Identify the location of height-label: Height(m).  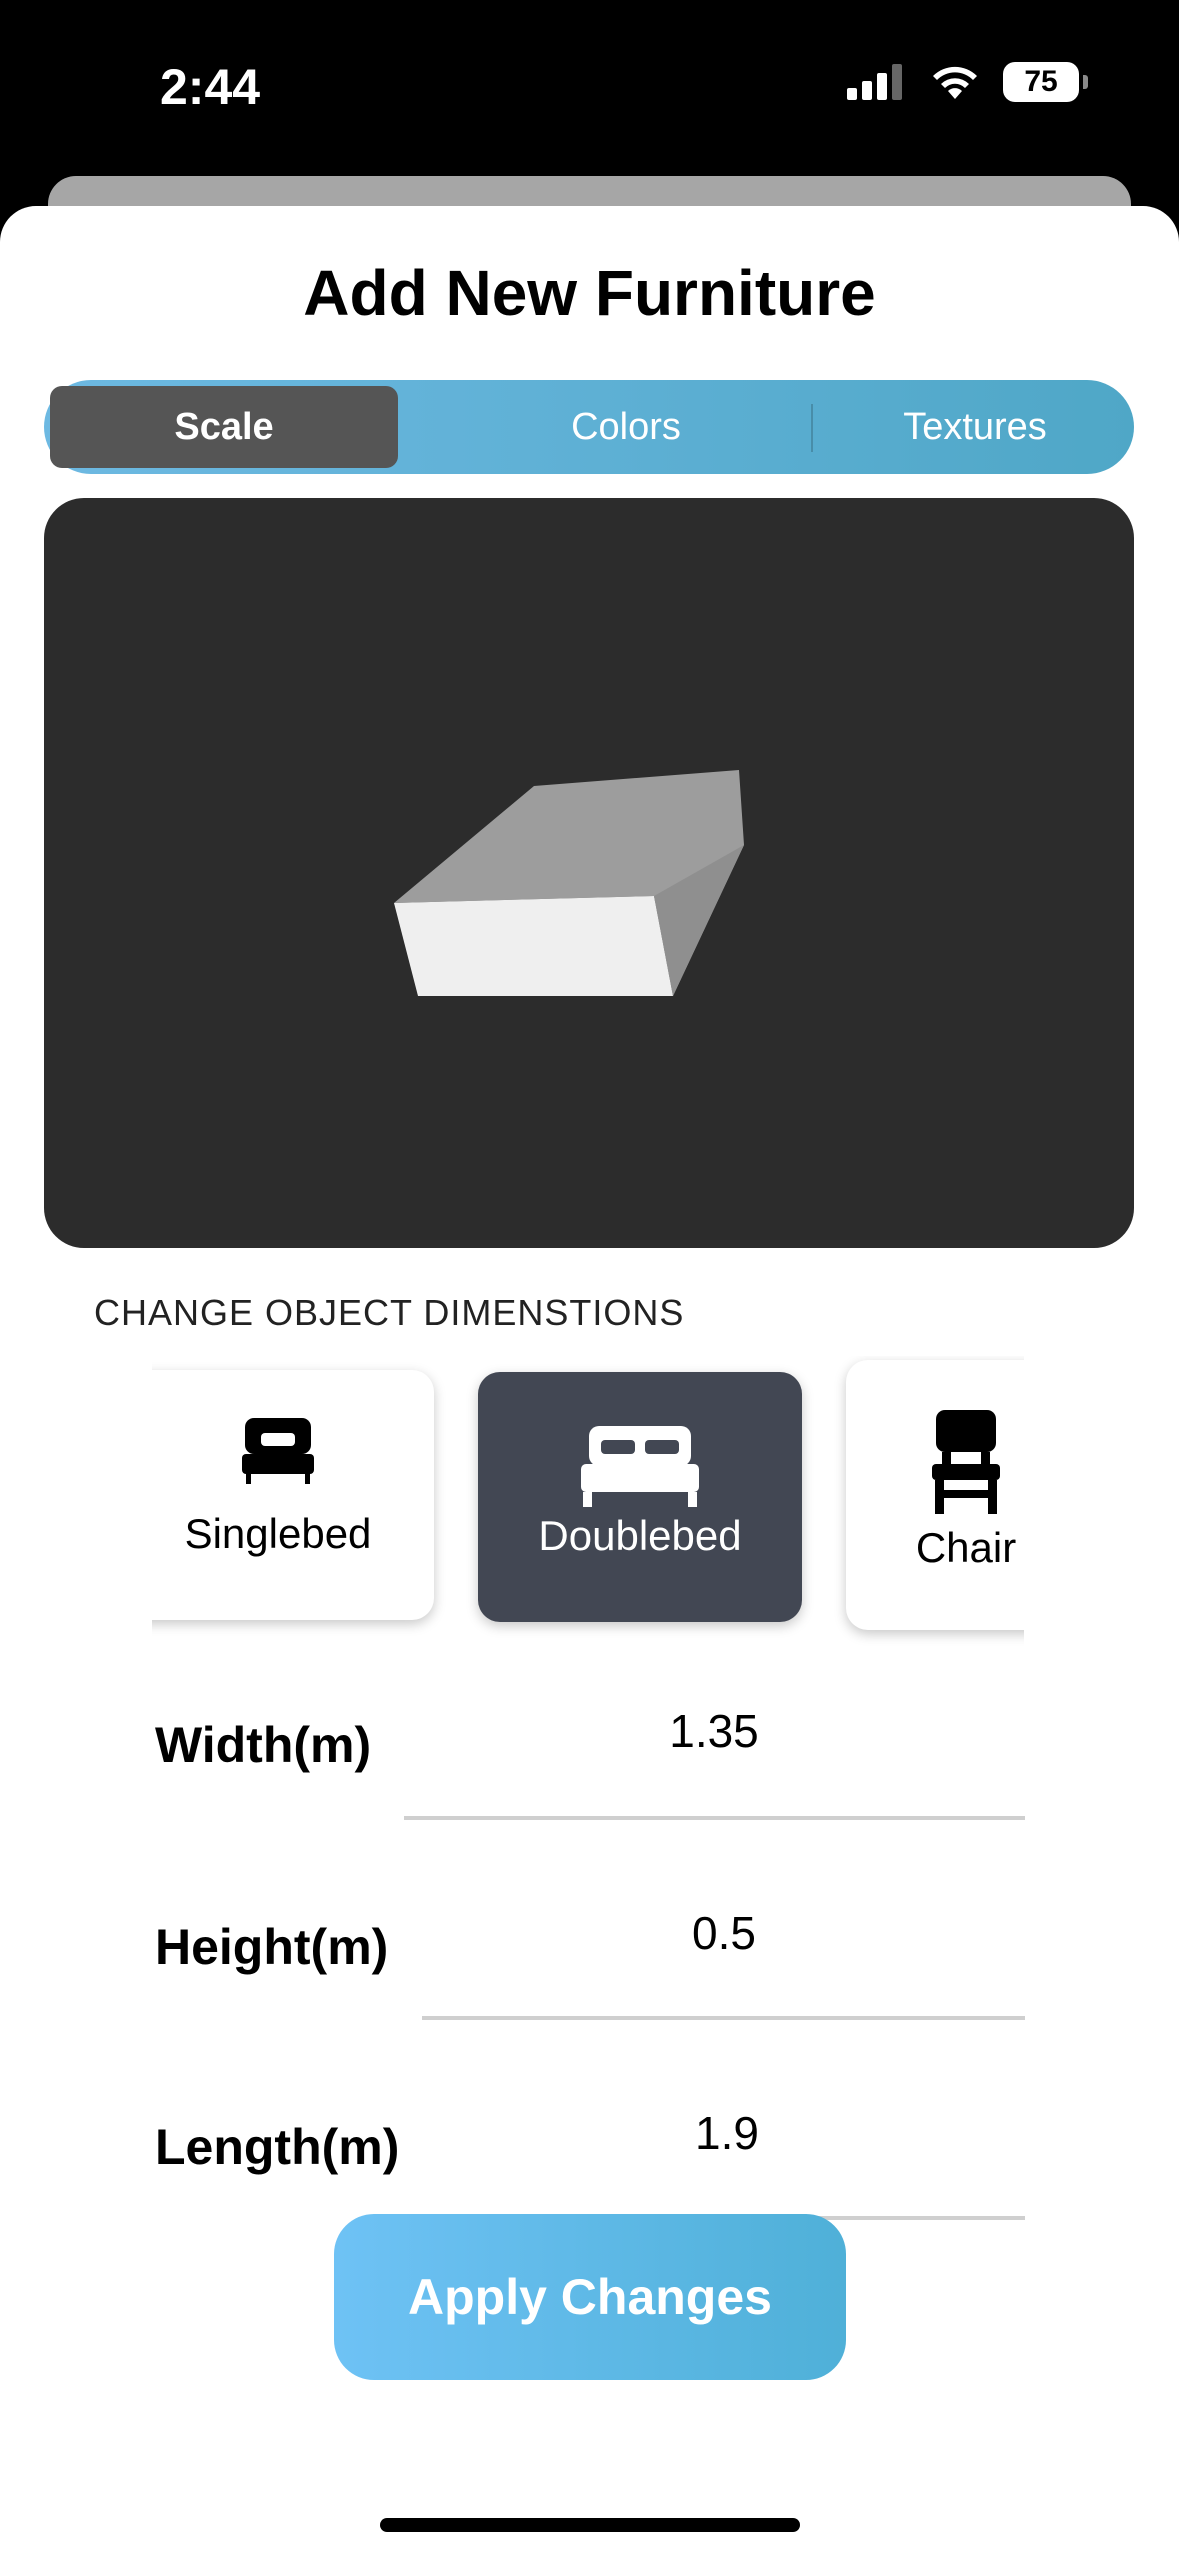
(272, 1947).